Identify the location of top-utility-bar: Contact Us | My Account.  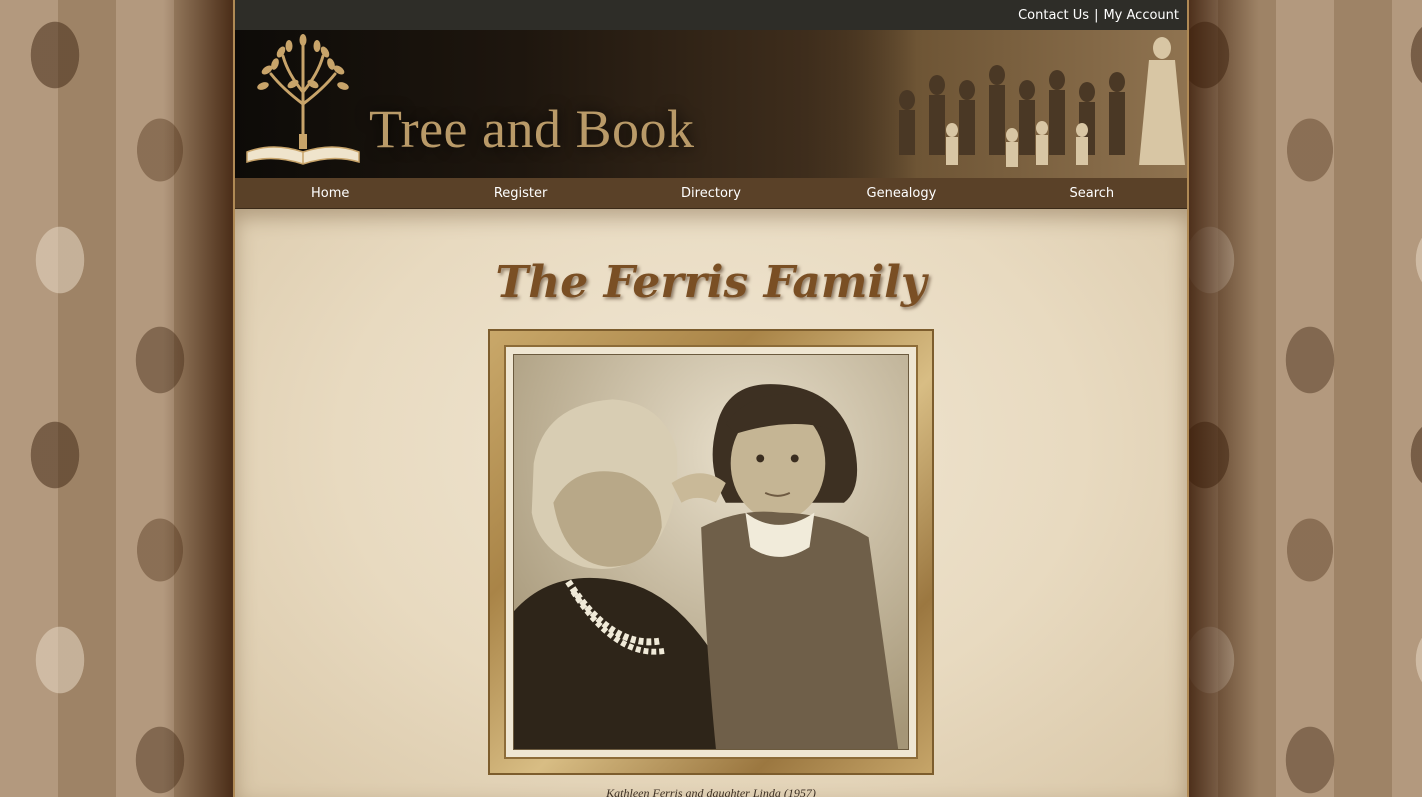
(711, 15).